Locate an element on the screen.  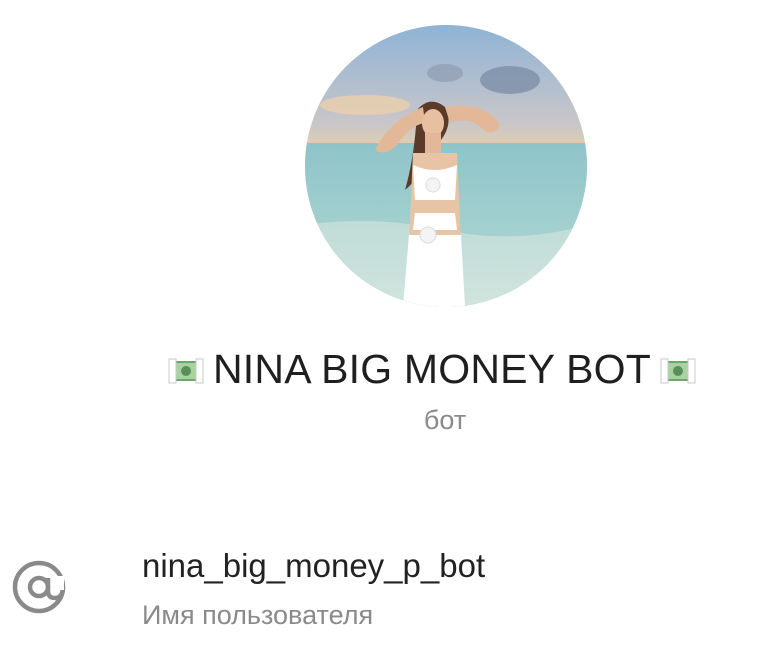
at-sign-icon is located at coordinates (39, 587).